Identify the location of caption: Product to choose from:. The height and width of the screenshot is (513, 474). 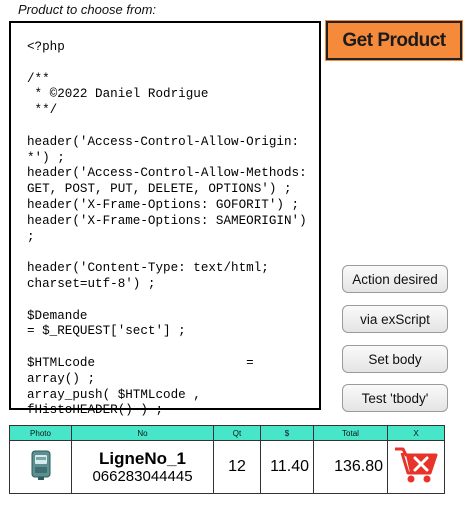
(87, 9).